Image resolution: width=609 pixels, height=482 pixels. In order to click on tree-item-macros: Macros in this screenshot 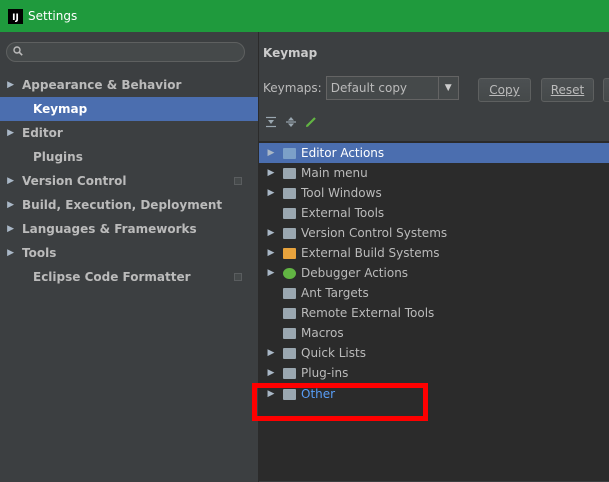, I will do `click(434, 333)`.